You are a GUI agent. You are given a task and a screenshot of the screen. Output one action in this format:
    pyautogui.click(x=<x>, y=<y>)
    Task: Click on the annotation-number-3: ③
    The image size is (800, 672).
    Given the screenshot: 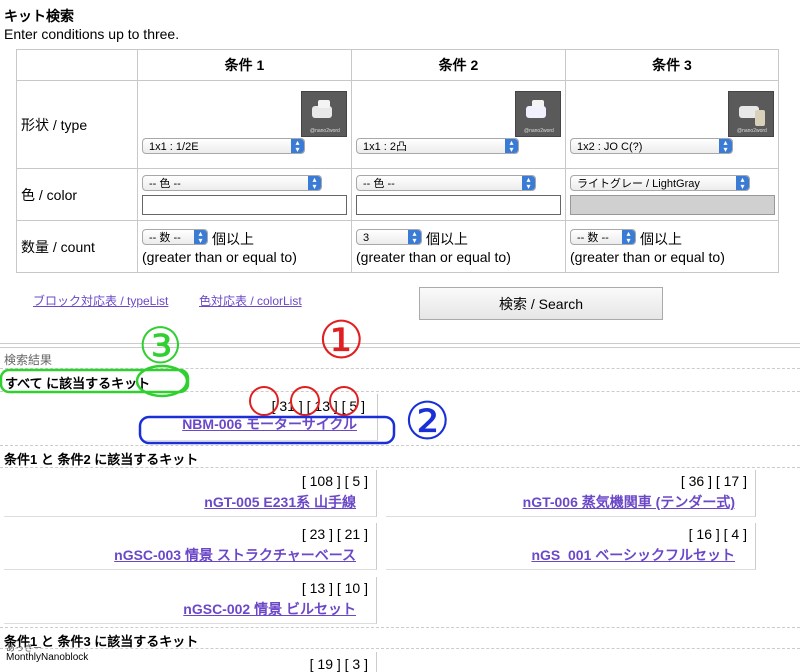 What is the action you would take?
    pyautogui.click(x=160, y=346)
    